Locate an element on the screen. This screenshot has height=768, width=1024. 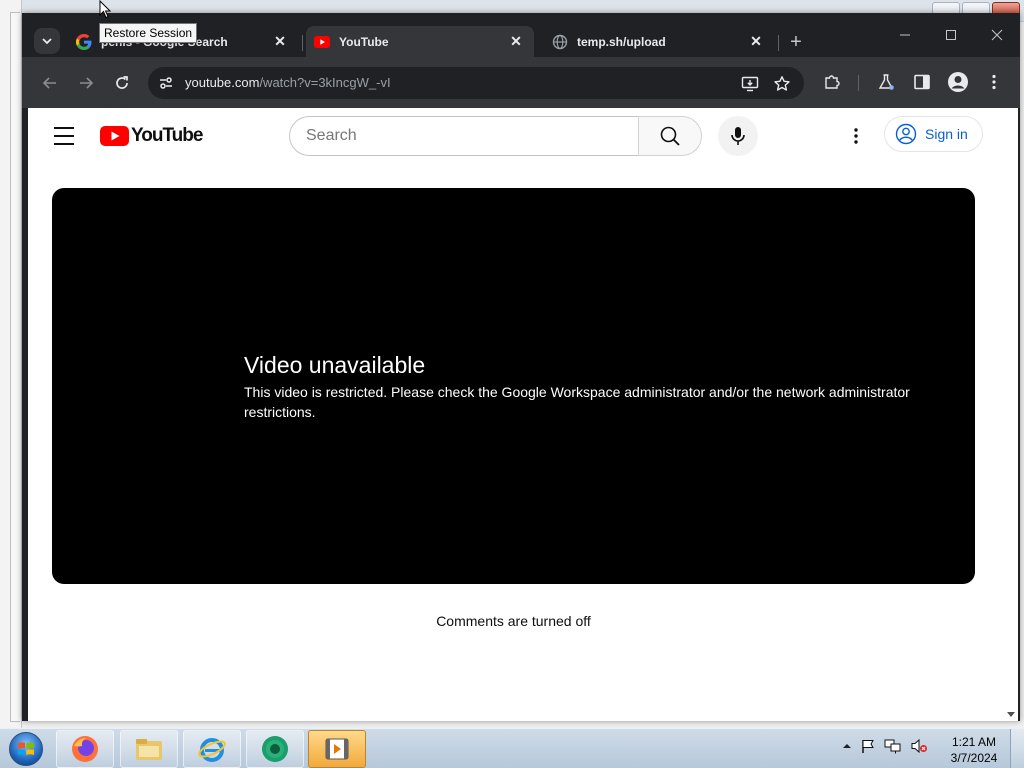
mouse-cursor-icon is located at coordinates (105, 9).